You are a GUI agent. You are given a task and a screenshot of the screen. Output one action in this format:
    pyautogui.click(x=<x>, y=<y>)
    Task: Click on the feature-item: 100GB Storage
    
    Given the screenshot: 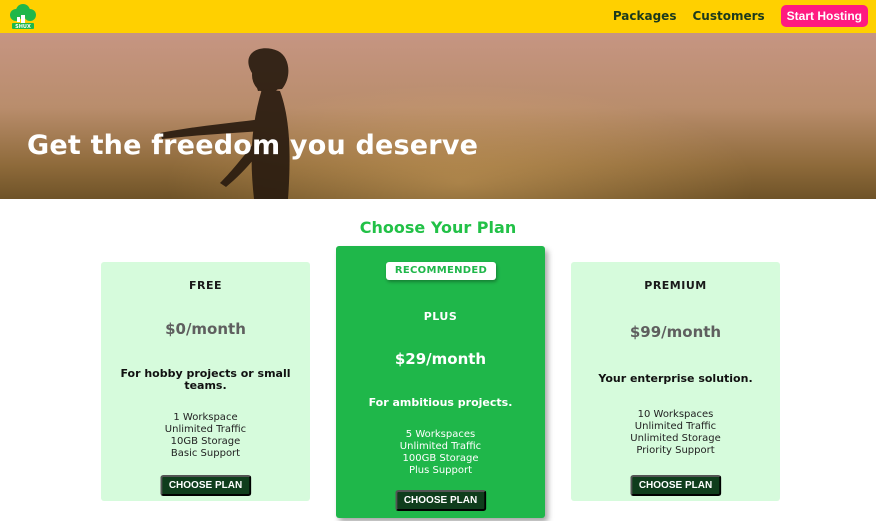 What is the action you would take?
    pyautogui.click(x=440, y=458)
    